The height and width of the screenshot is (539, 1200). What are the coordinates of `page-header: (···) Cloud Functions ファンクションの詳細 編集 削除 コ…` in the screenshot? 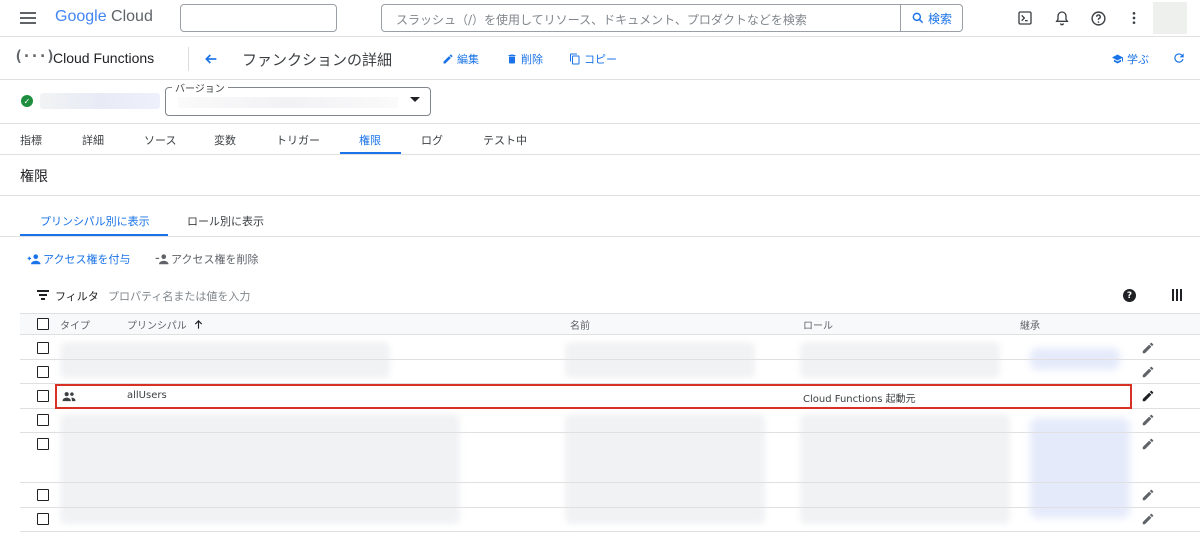 It's located at (600, 59).